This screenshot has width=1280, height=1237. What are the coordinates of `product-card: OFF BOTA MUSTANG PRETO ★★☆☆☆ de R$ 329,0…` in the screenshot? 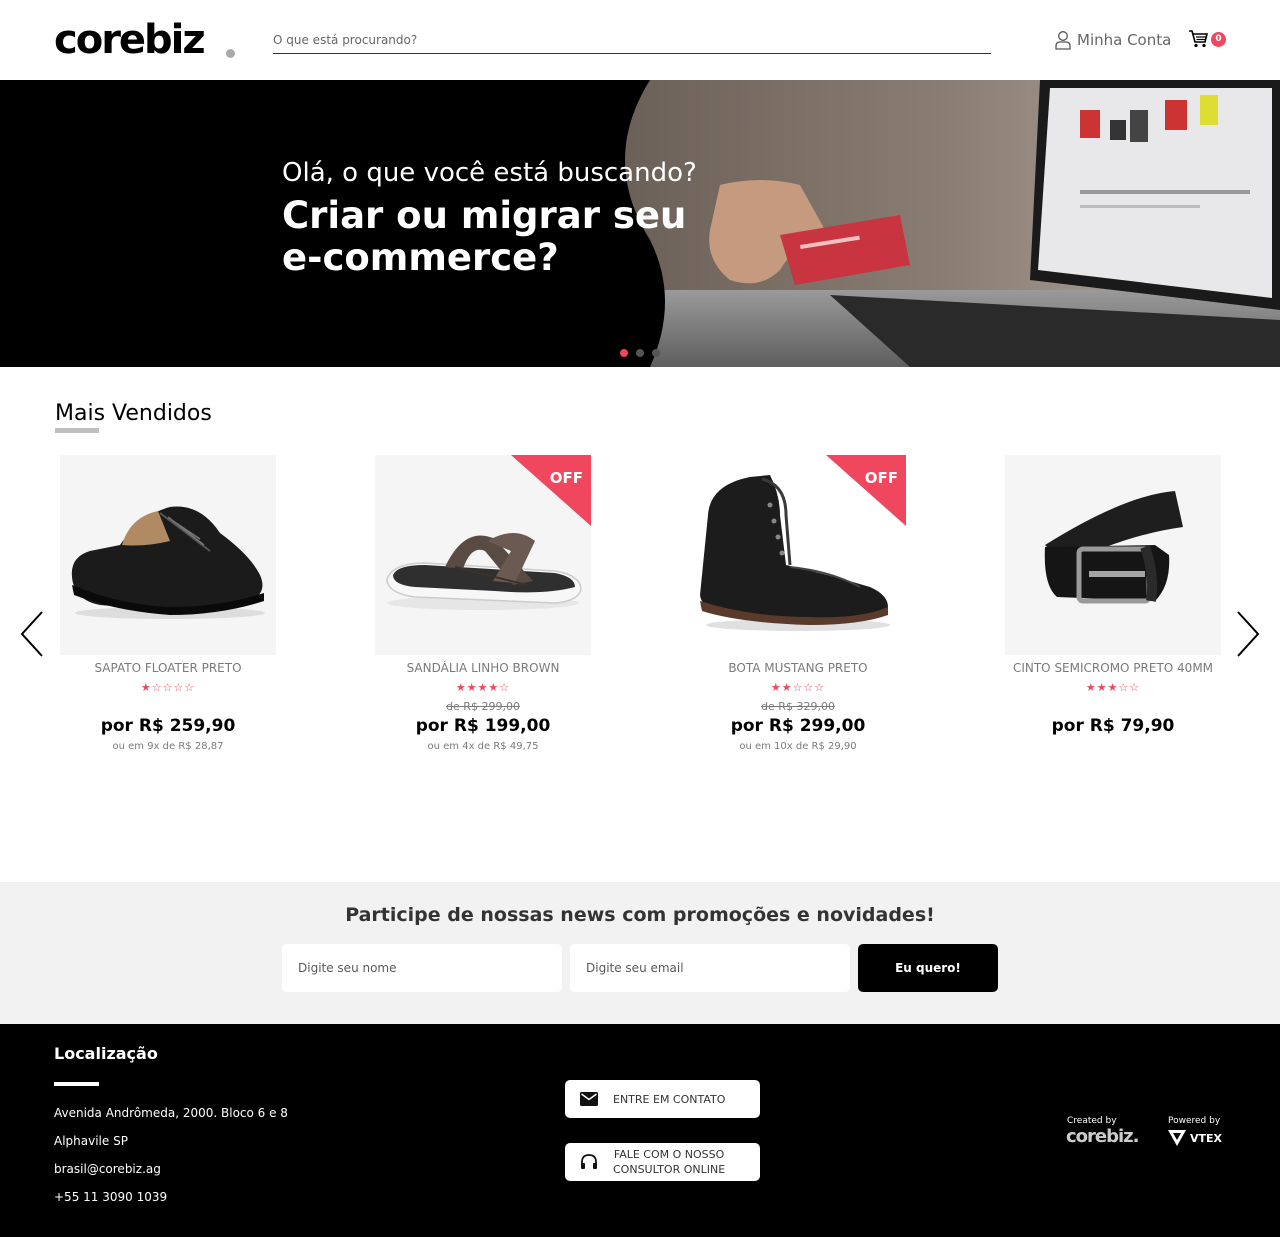 It's located at (798, 605).